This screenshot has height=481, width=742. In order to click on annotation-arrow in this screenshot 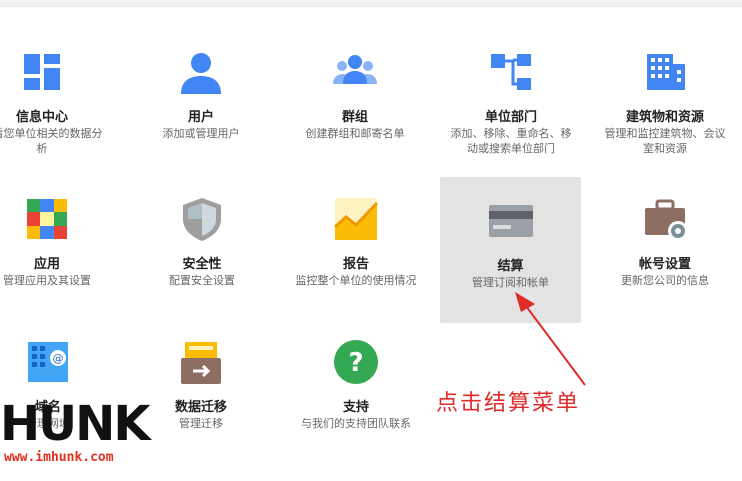, I will do `click(550, 339)`.